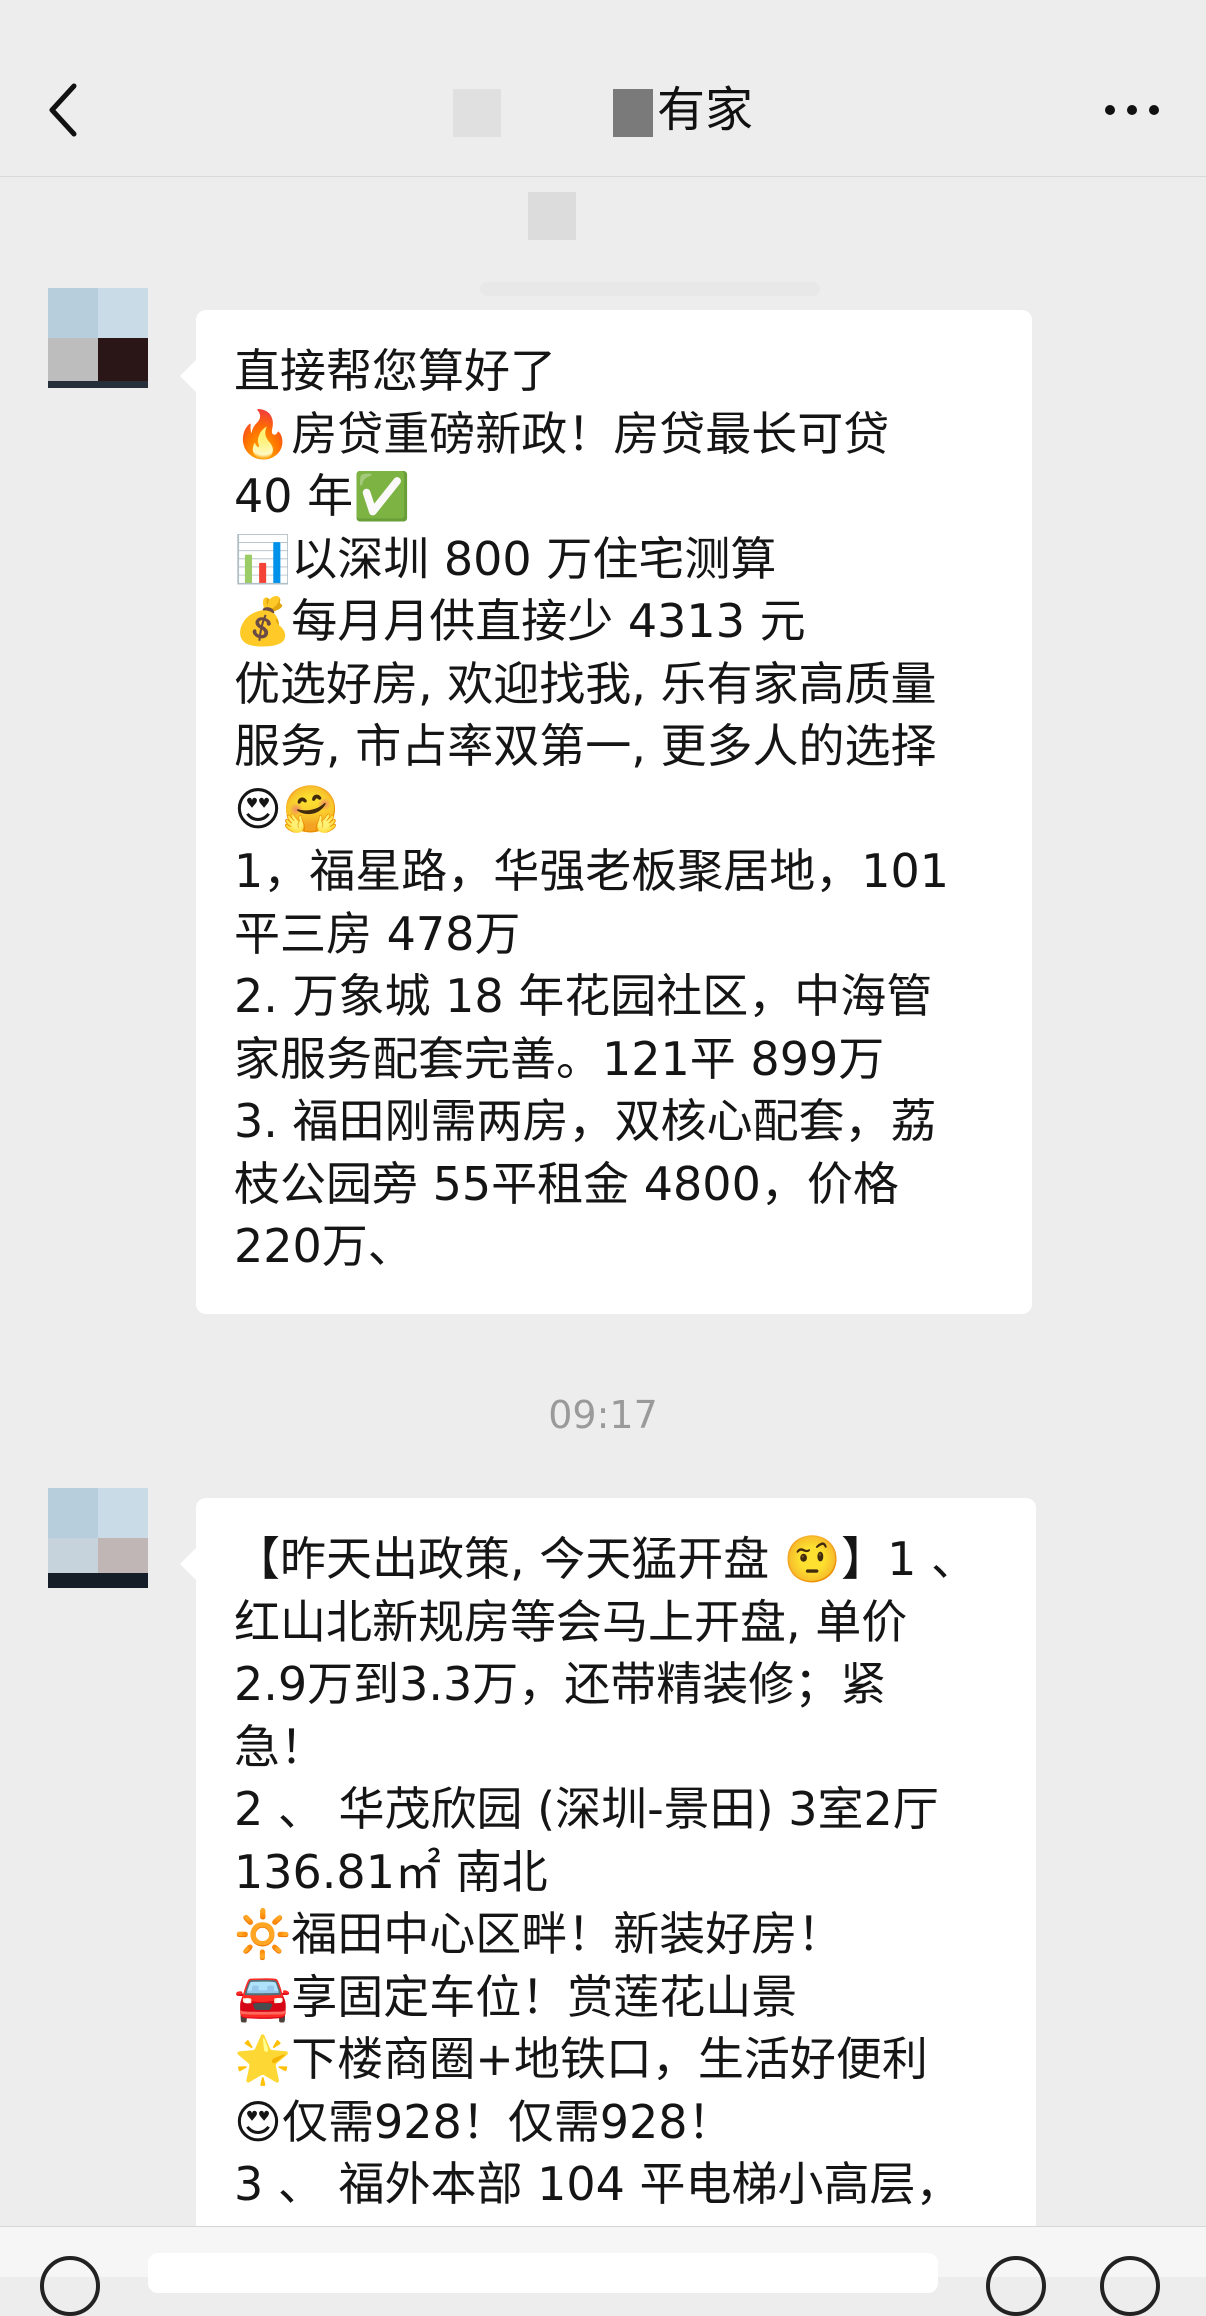 This screenshot has height=2316, width=1206. I want to click on message-line: 2 、 华茂欣园 (深圳-景田) 3室2厅, so click(586, 1809).